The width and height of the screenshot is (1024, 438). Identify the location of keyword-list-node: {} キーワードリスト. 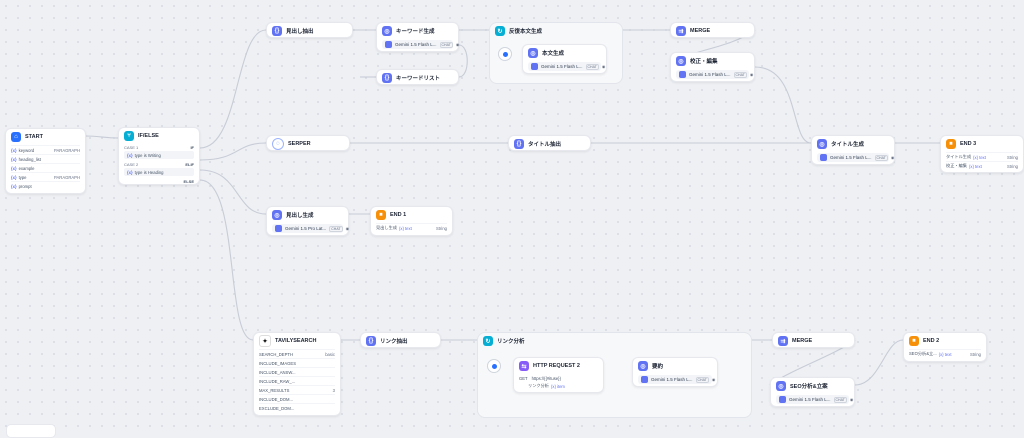
(417, 77).